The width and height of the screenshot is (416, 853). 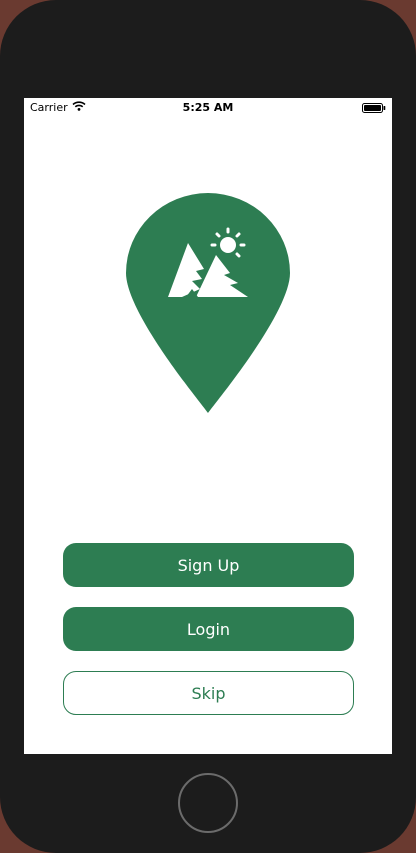 I want to click on login-label: Login, so click(x=208, y=629).